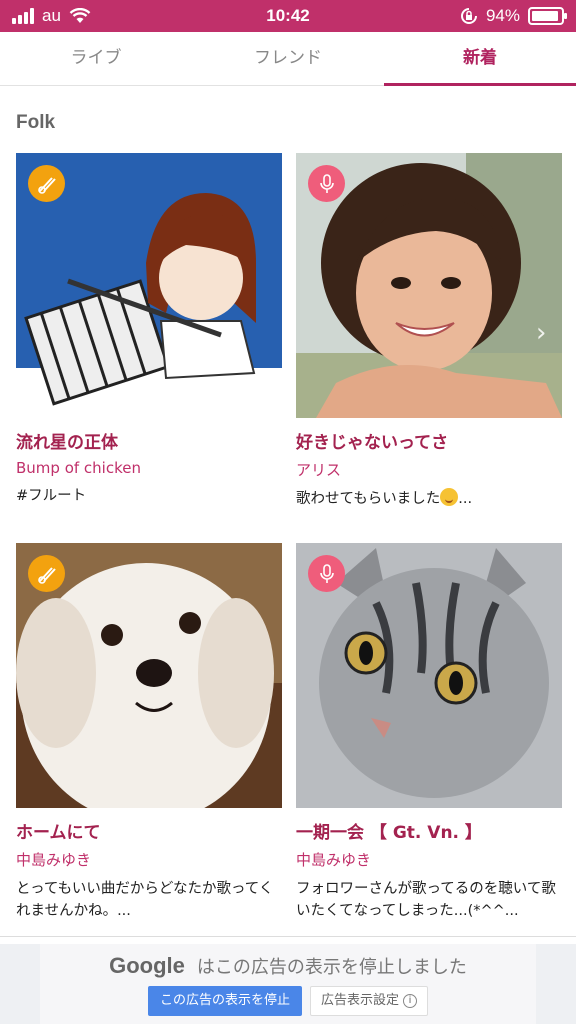 The image size is (576, 1024). Describe the element at coordinates (288, 984) in the screenshot. I see `ad-banner: Google はこの広告の表示を停止しました この広告の表示を停止 広告表示設定 i` at that location.